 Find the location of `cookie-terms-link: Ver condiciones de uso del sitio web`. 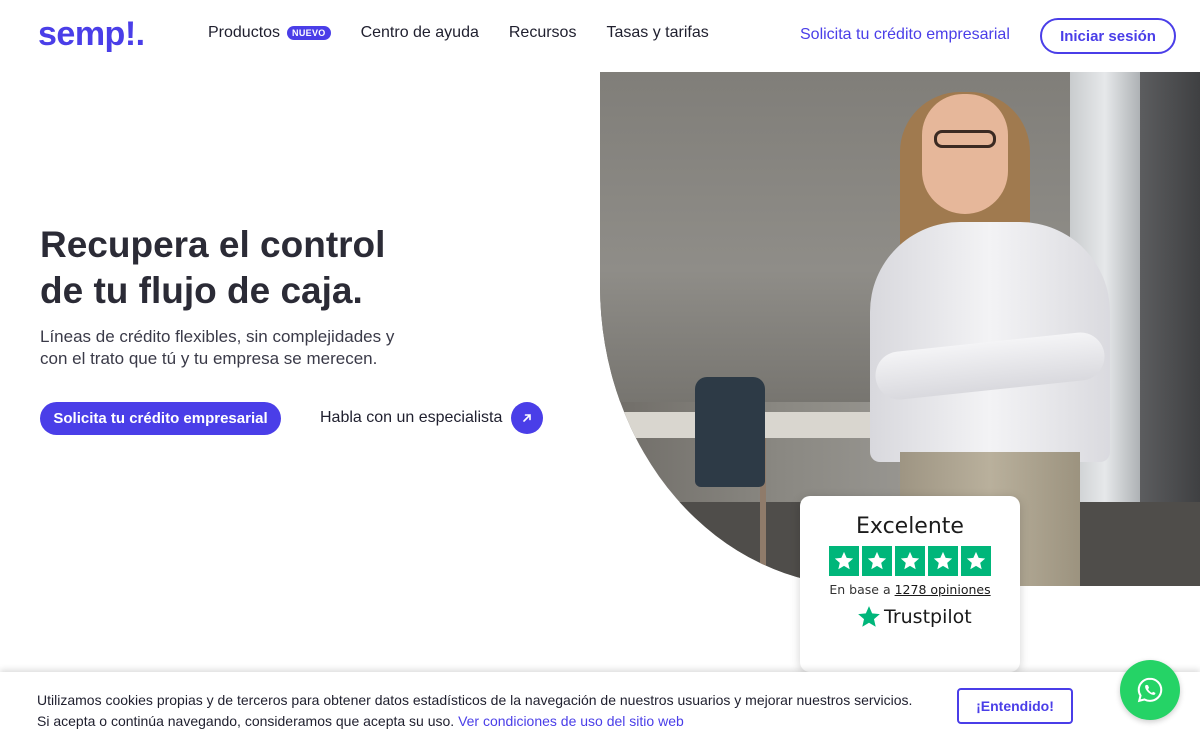

cookie-terms-link: Ver condiciones de uso del sitio web is located at coordinates (571, 721).